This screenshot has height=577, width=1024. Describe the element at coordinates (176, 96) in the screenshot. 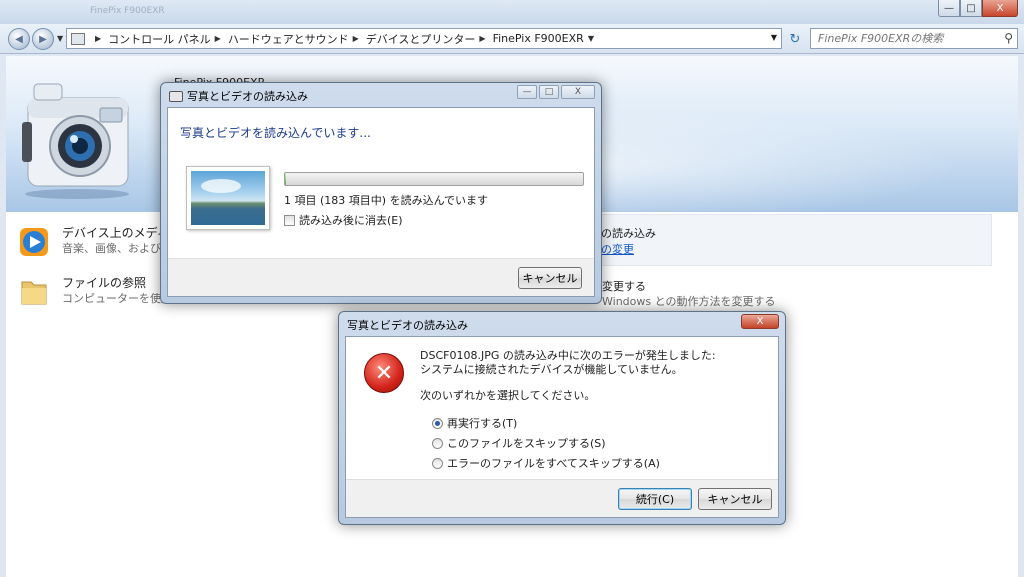

I see `camera-small-icon` at that location.